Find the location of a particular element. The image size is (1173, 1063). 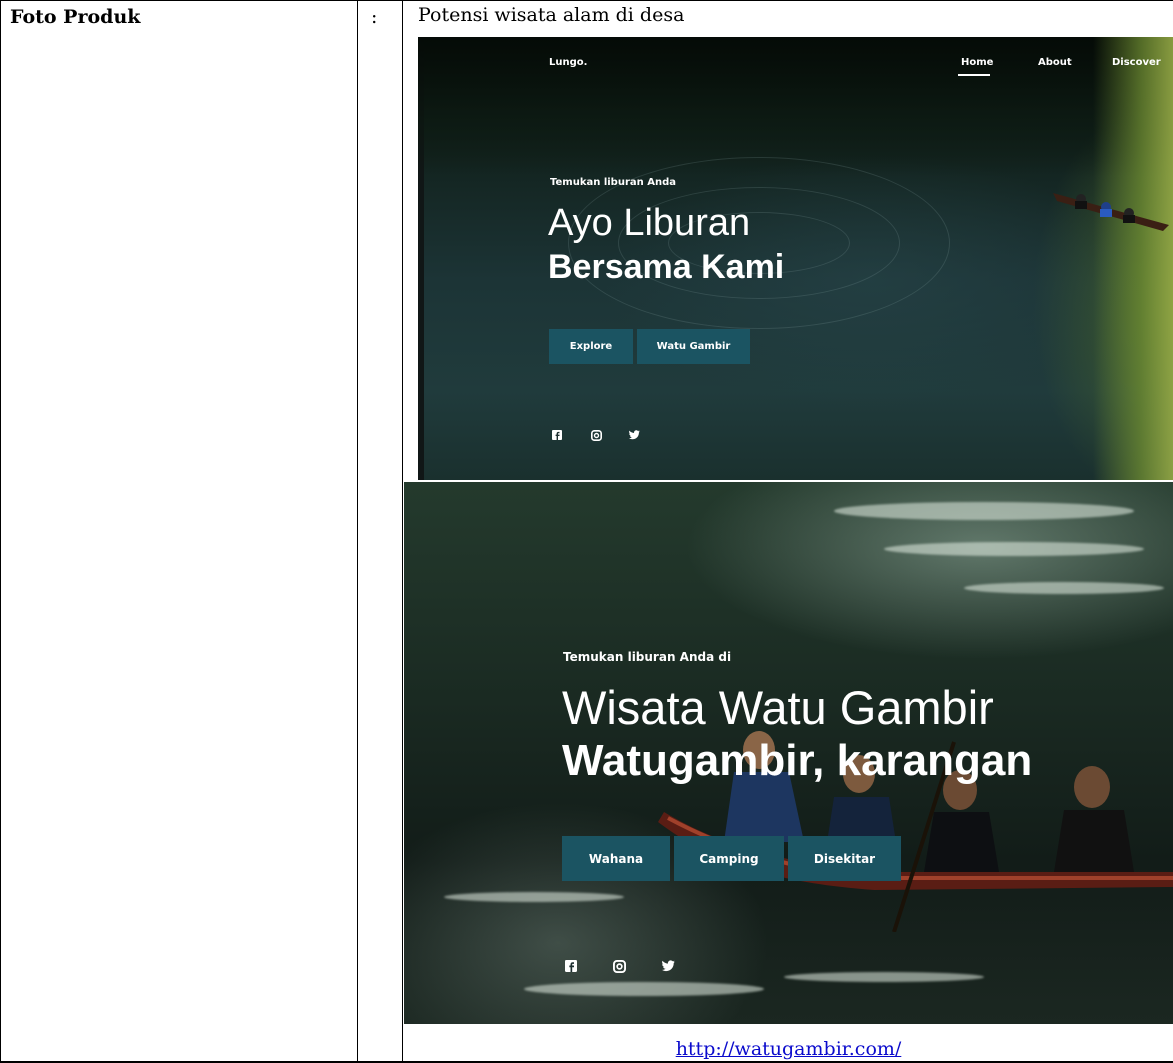

nav-active-indicator is located at coordinates (974, 75).